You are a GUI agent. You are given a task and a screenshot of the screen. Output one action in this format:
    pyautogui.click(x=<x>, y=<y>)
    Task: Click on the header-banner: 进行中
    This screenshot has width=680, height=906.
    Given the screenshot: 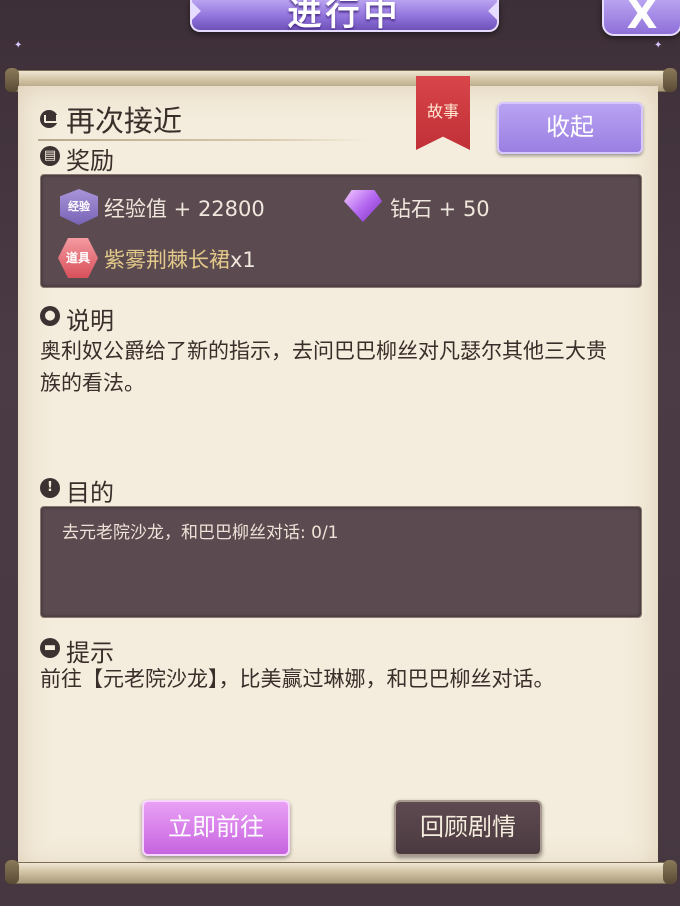 What is the action you would take?
    pyautogui.click(x=344, y=16)
    